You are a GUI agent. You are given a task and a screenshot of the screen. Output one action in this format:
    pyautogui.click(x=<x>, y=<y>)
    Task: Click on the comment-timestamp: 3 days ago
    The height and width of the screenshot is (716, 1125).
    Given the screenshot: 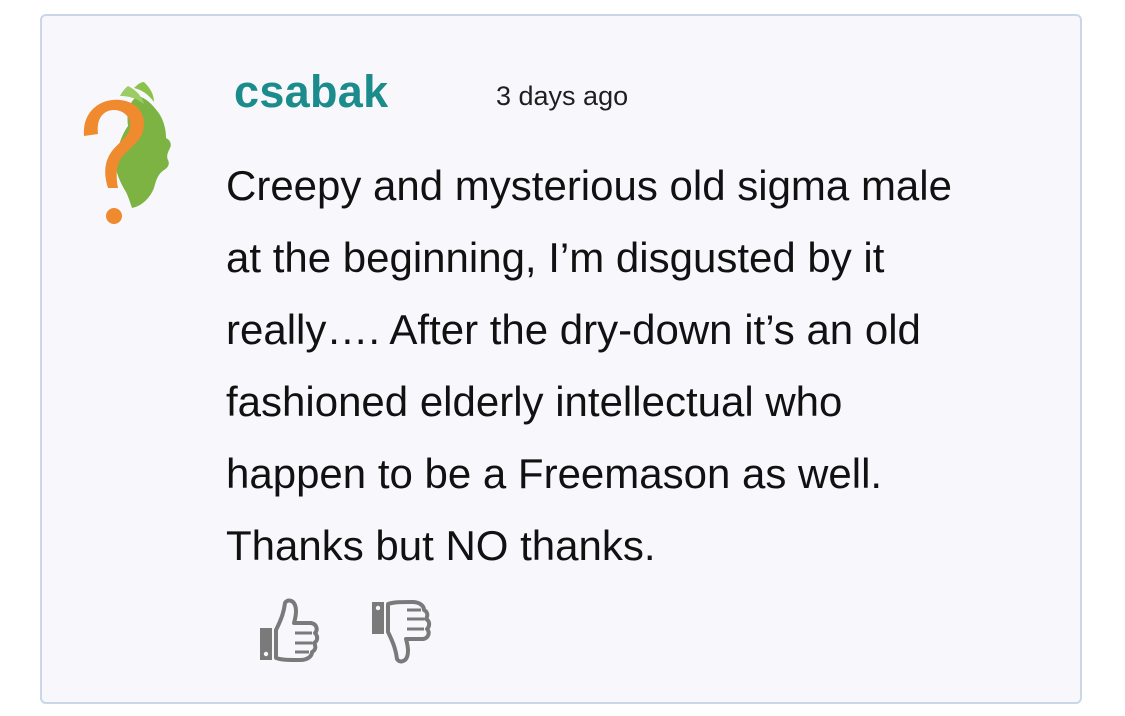 What is the action you would take?
    pyautogui.click(x=562, y=96)
    